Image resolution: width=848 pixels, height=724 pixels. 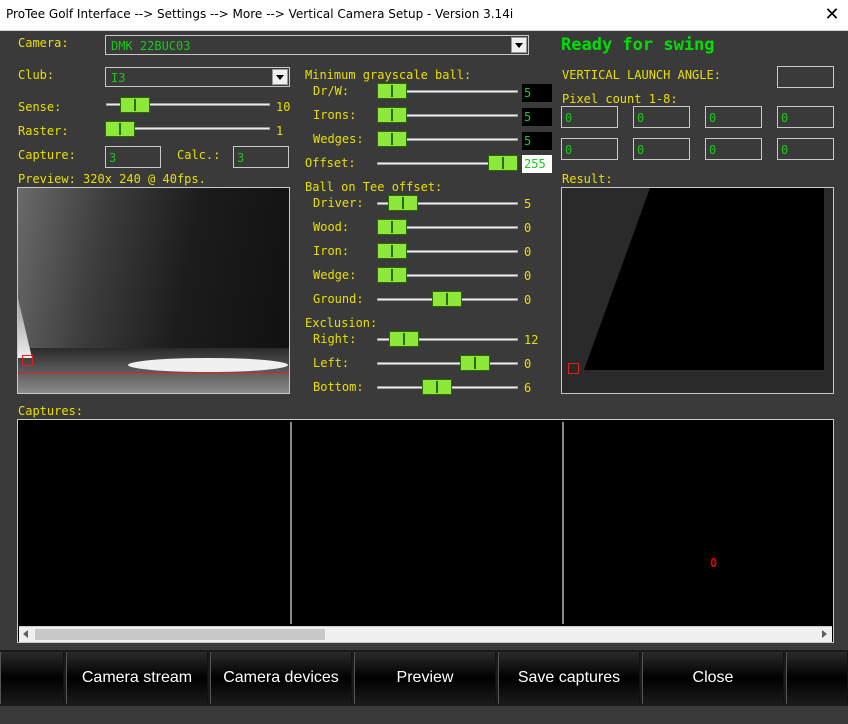 I want to click on drw-slider-thumb, so click(x=392, y=91).